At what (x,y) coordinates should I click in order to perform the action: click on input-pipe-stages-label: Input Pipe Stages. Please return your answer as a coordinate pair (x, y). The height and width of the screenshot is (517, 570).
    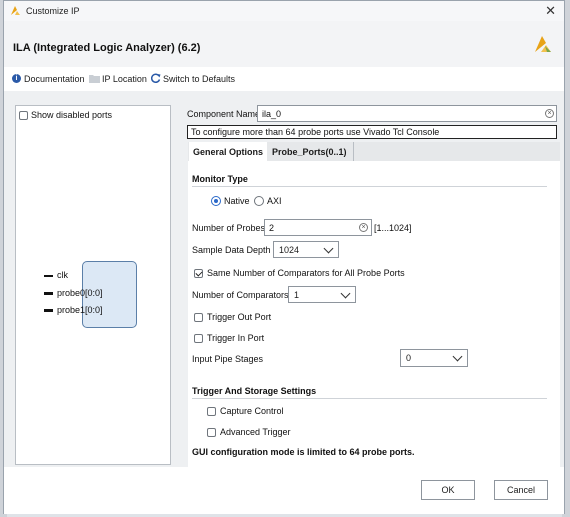
    Looking at the image, I should click on (228, 359).